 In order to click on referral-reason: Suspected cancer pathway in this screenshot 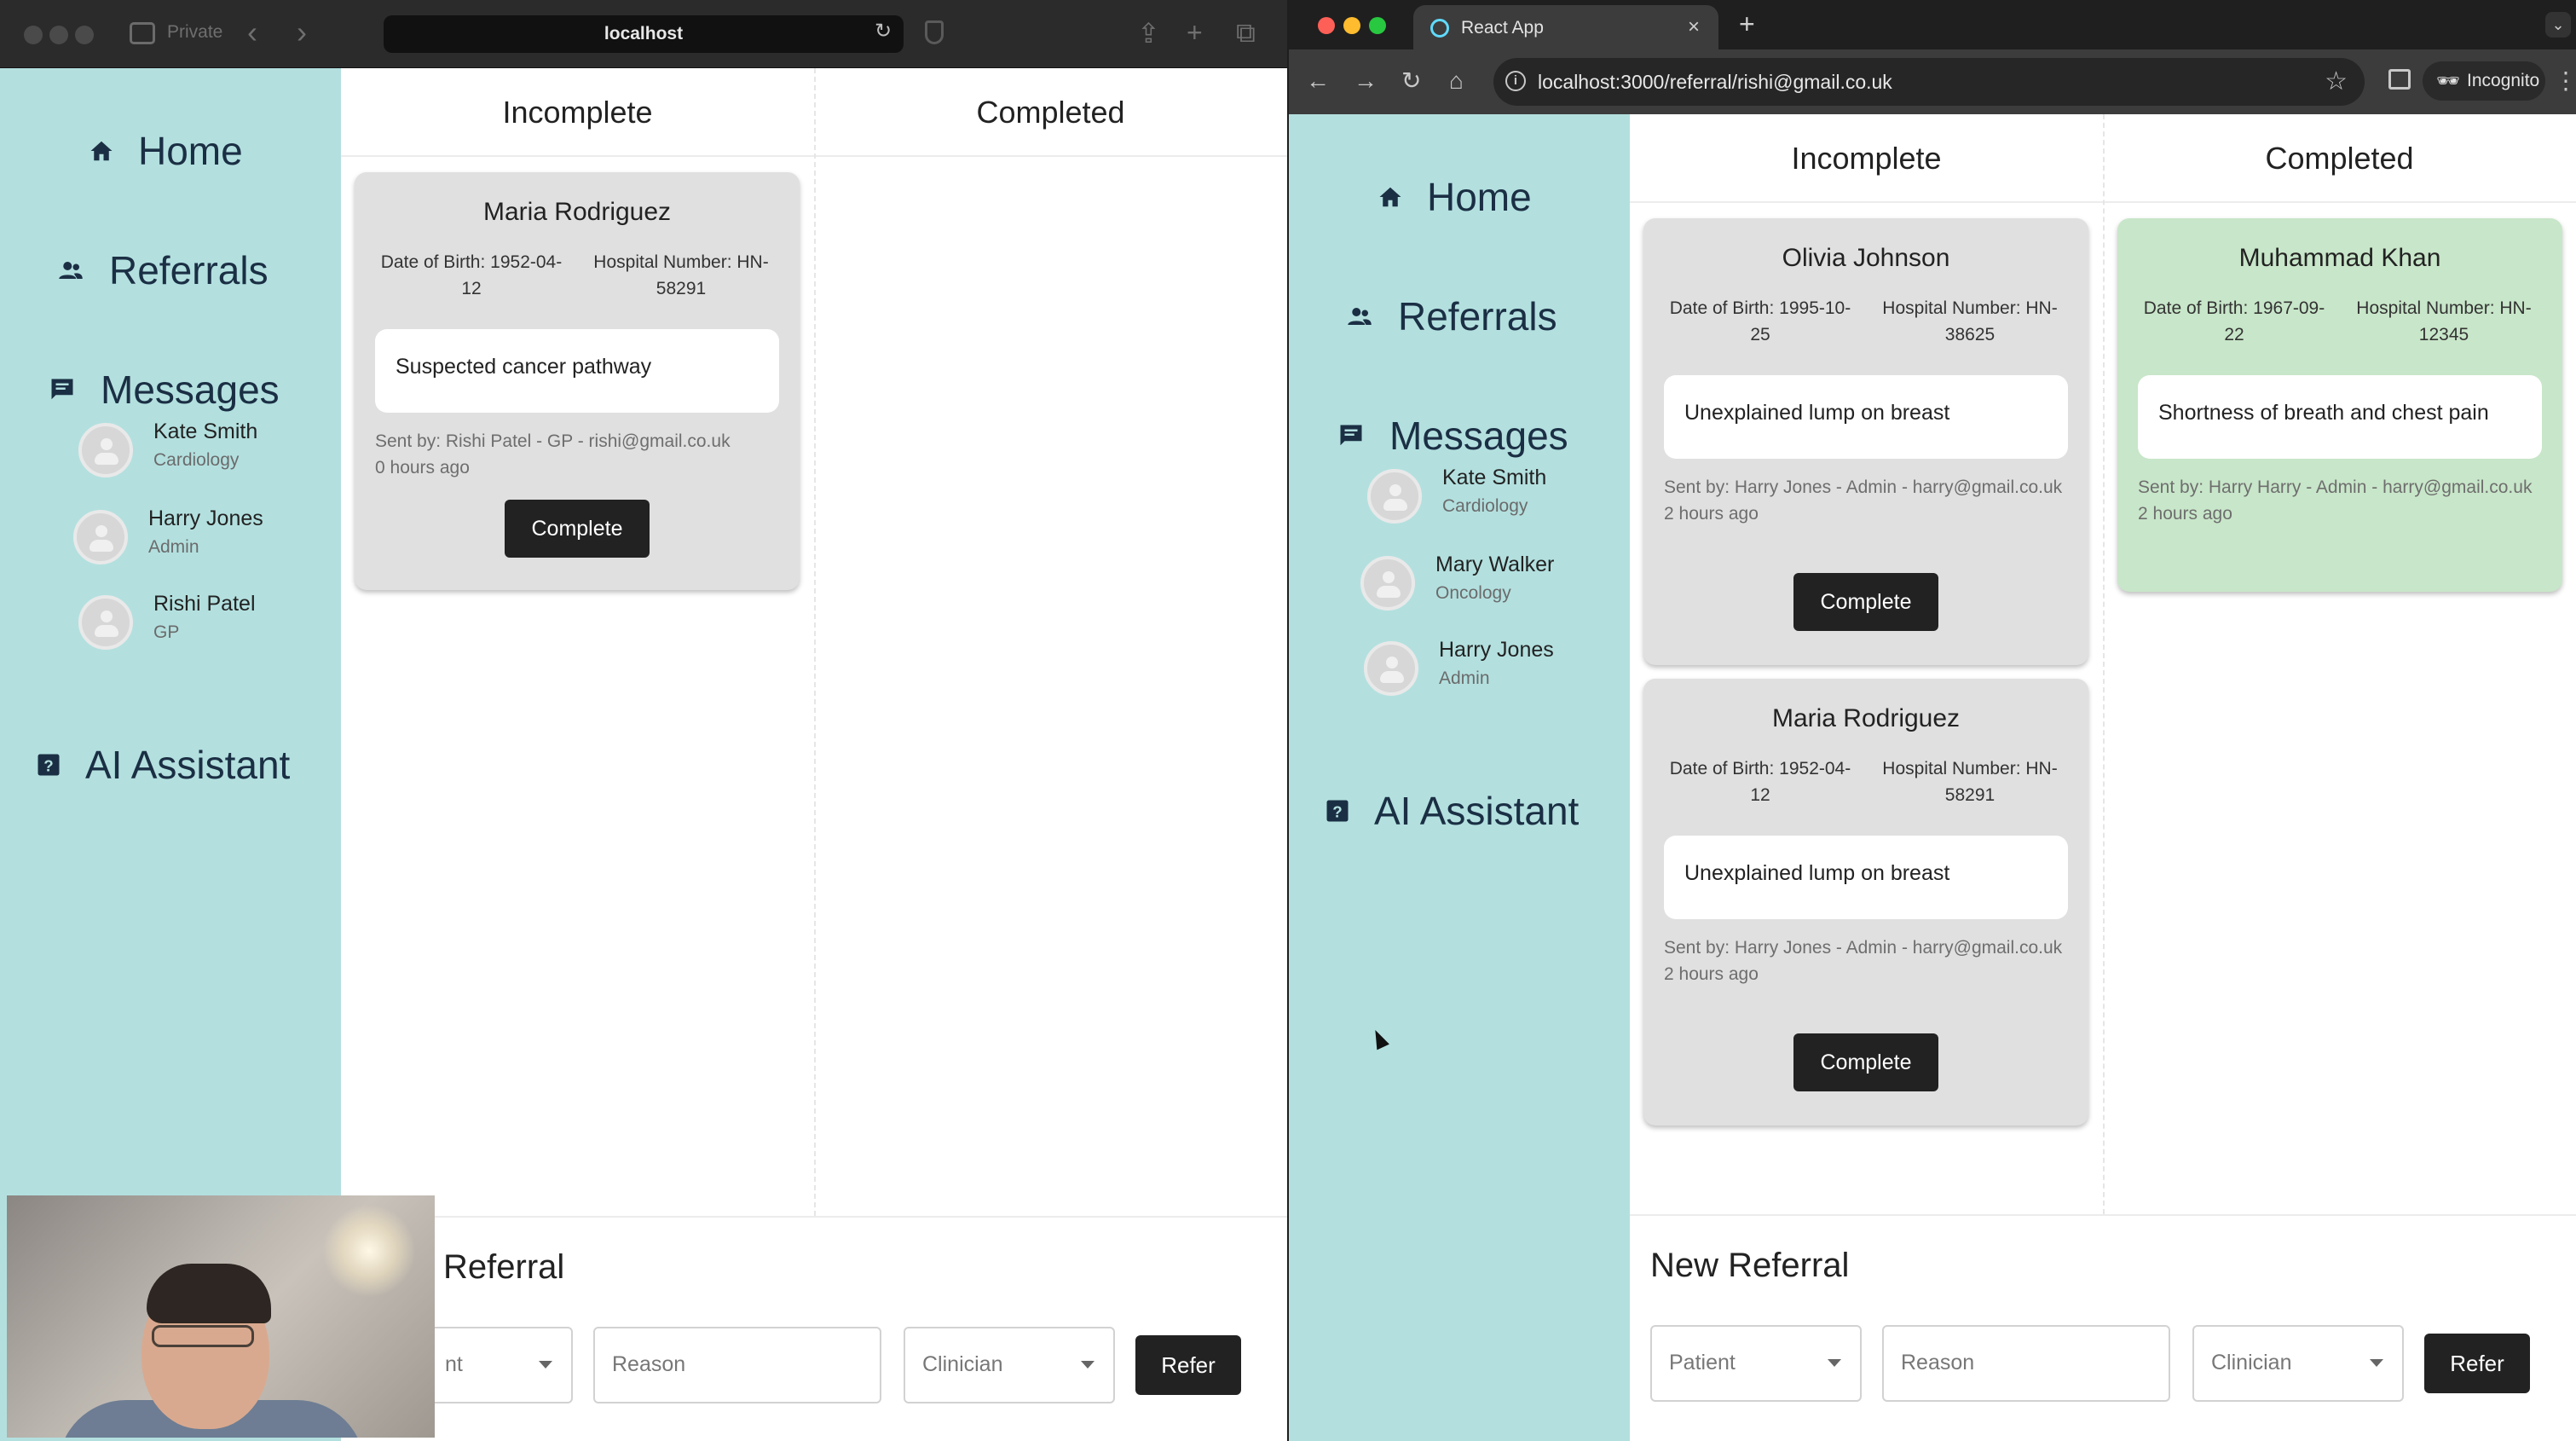, I will do `click(577, 371)`.